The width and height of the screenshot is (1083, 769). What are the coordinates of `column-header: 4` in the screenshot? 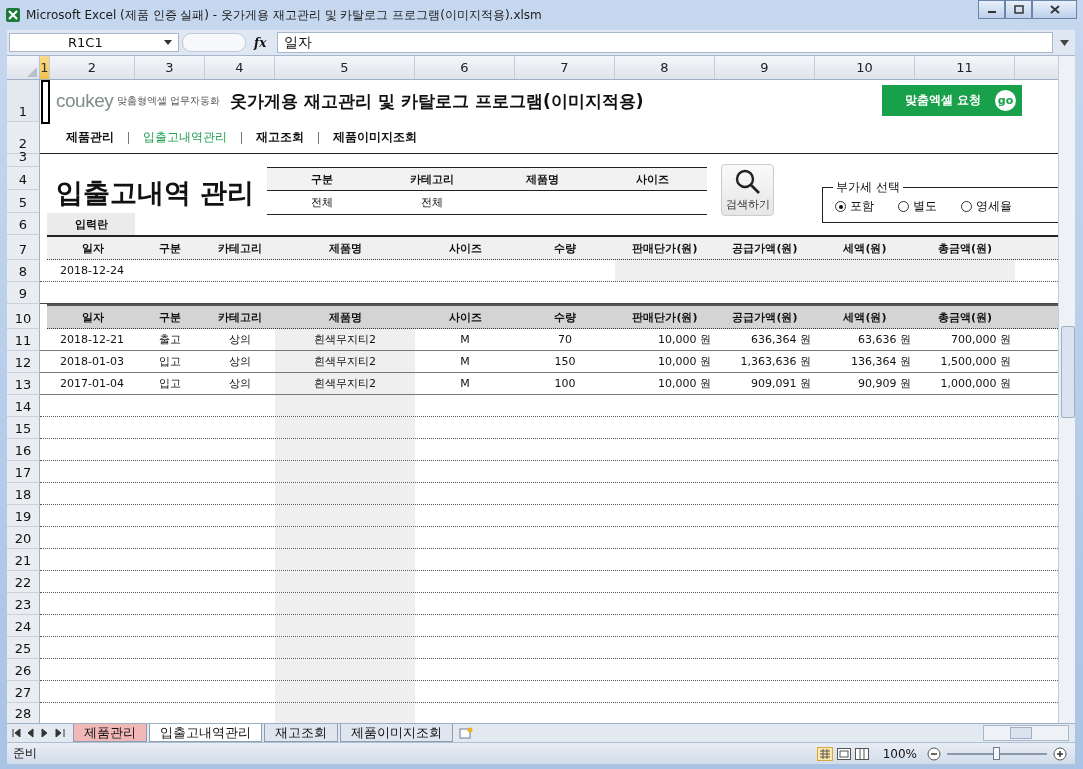 It's located at (240, 67).